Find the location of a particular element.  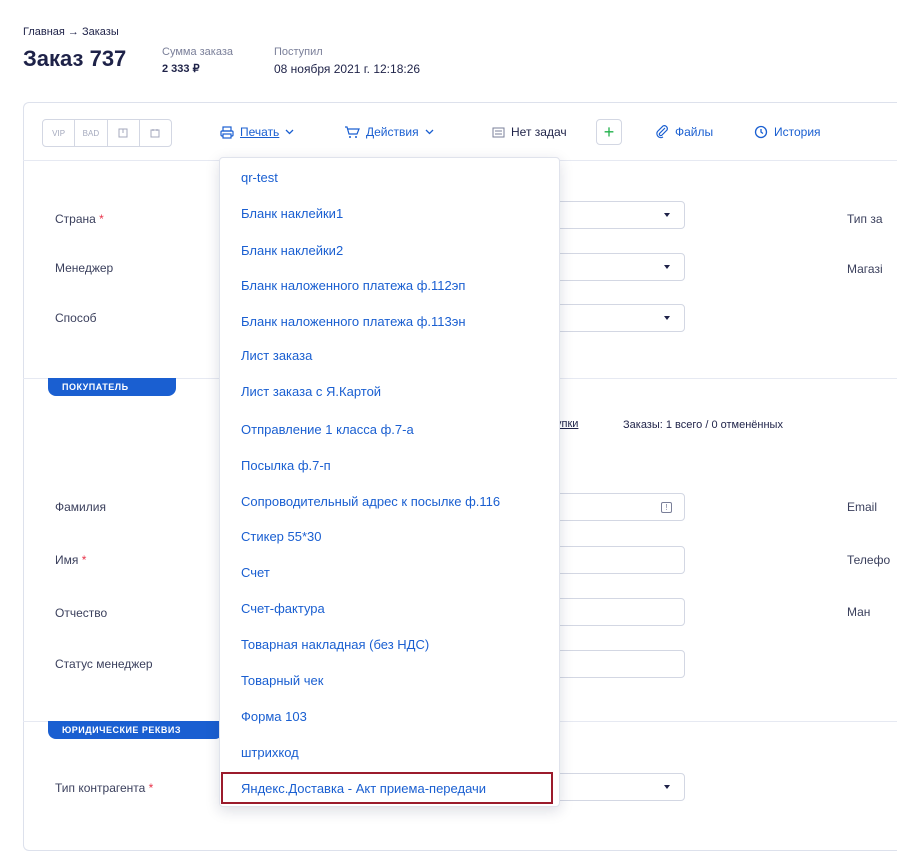

paperclip-icon is located at coordinates (662, 132).